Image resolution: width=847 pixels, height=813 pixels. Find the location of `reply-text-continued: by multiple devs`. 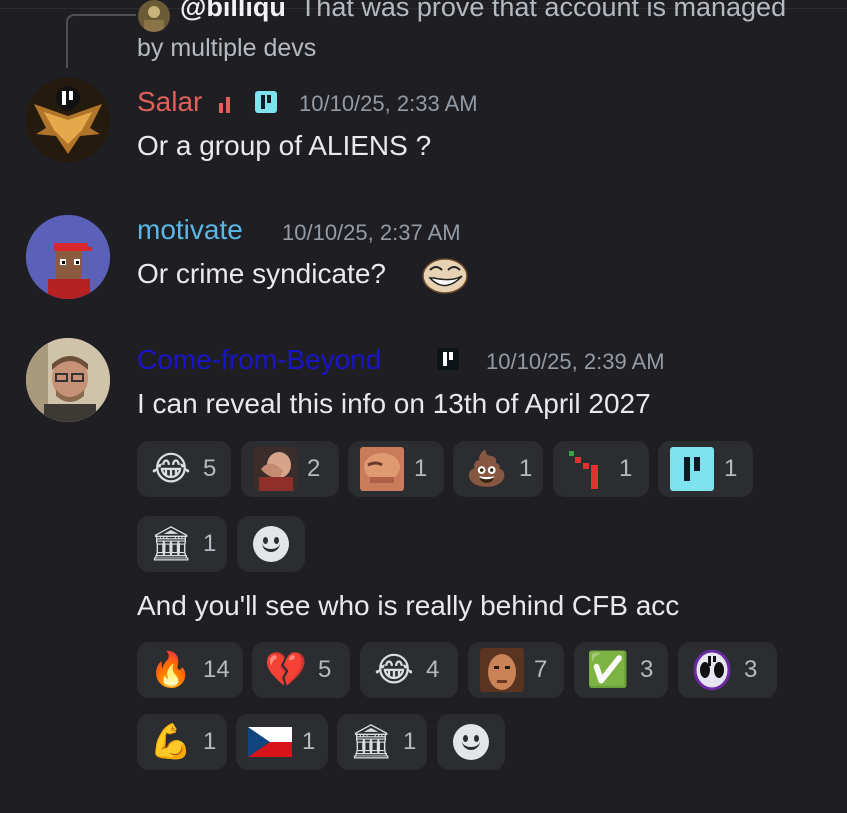

reply-text-continued: by multiple devs is located at coordinates (227, 48).